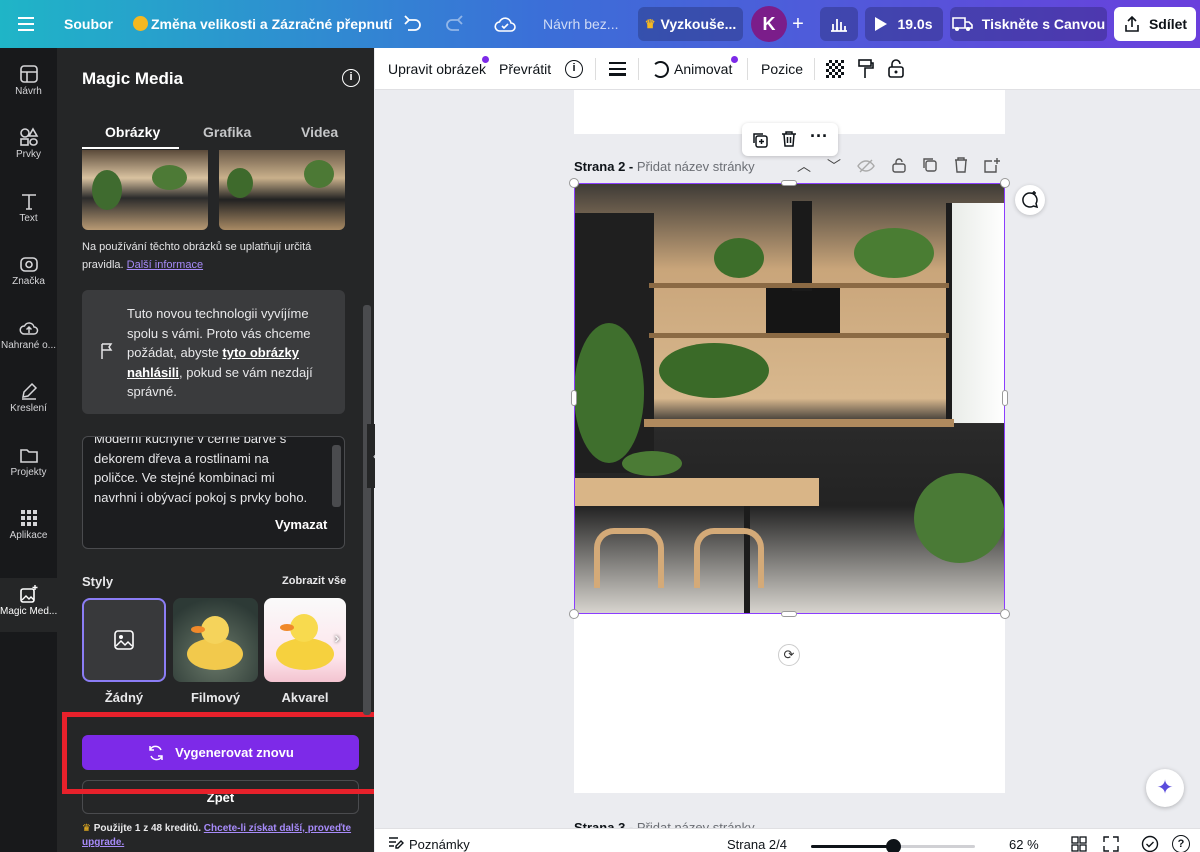 This screenshot has width=1200, height=852. What do you see at coordinates (124, 697) in the screenshot?
I see `style-none-label: Žádný` at bounding box center [124, 697].